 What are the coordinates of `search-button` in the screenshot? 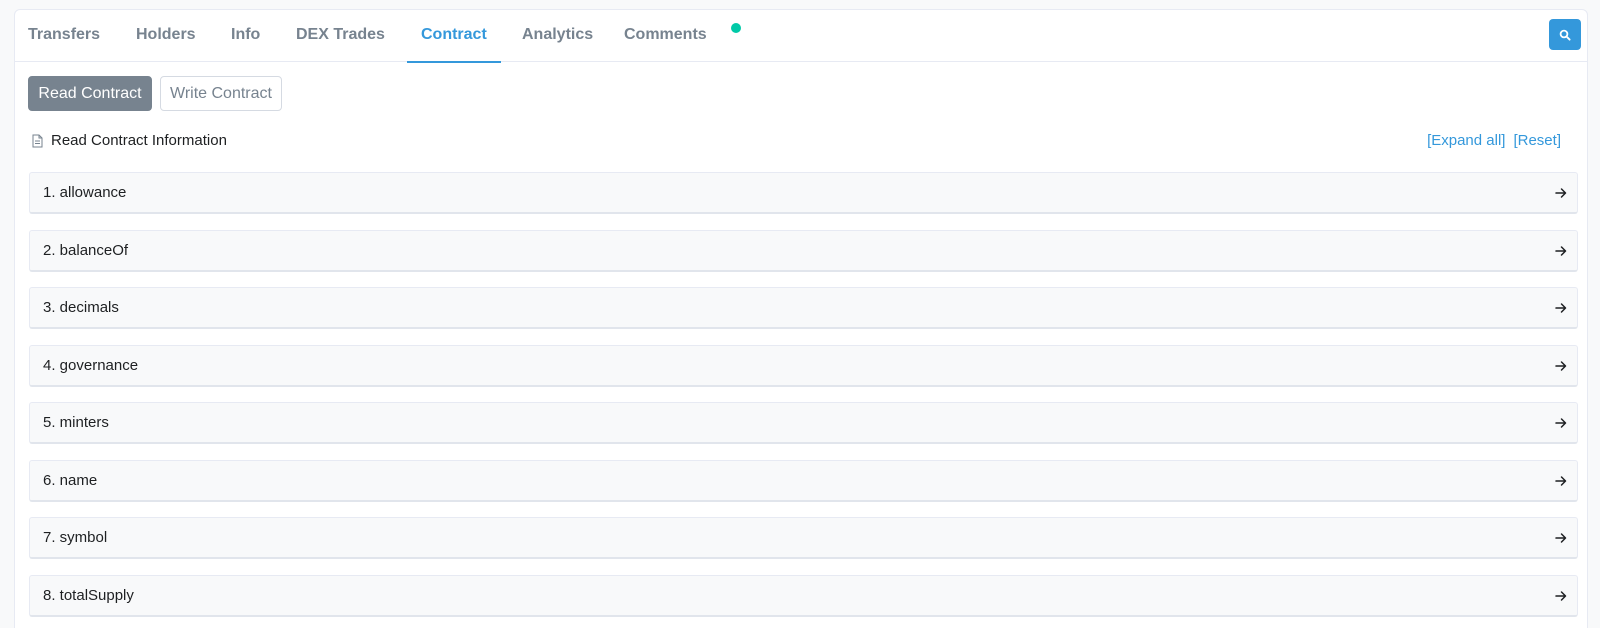 It's located at (1565, 34).